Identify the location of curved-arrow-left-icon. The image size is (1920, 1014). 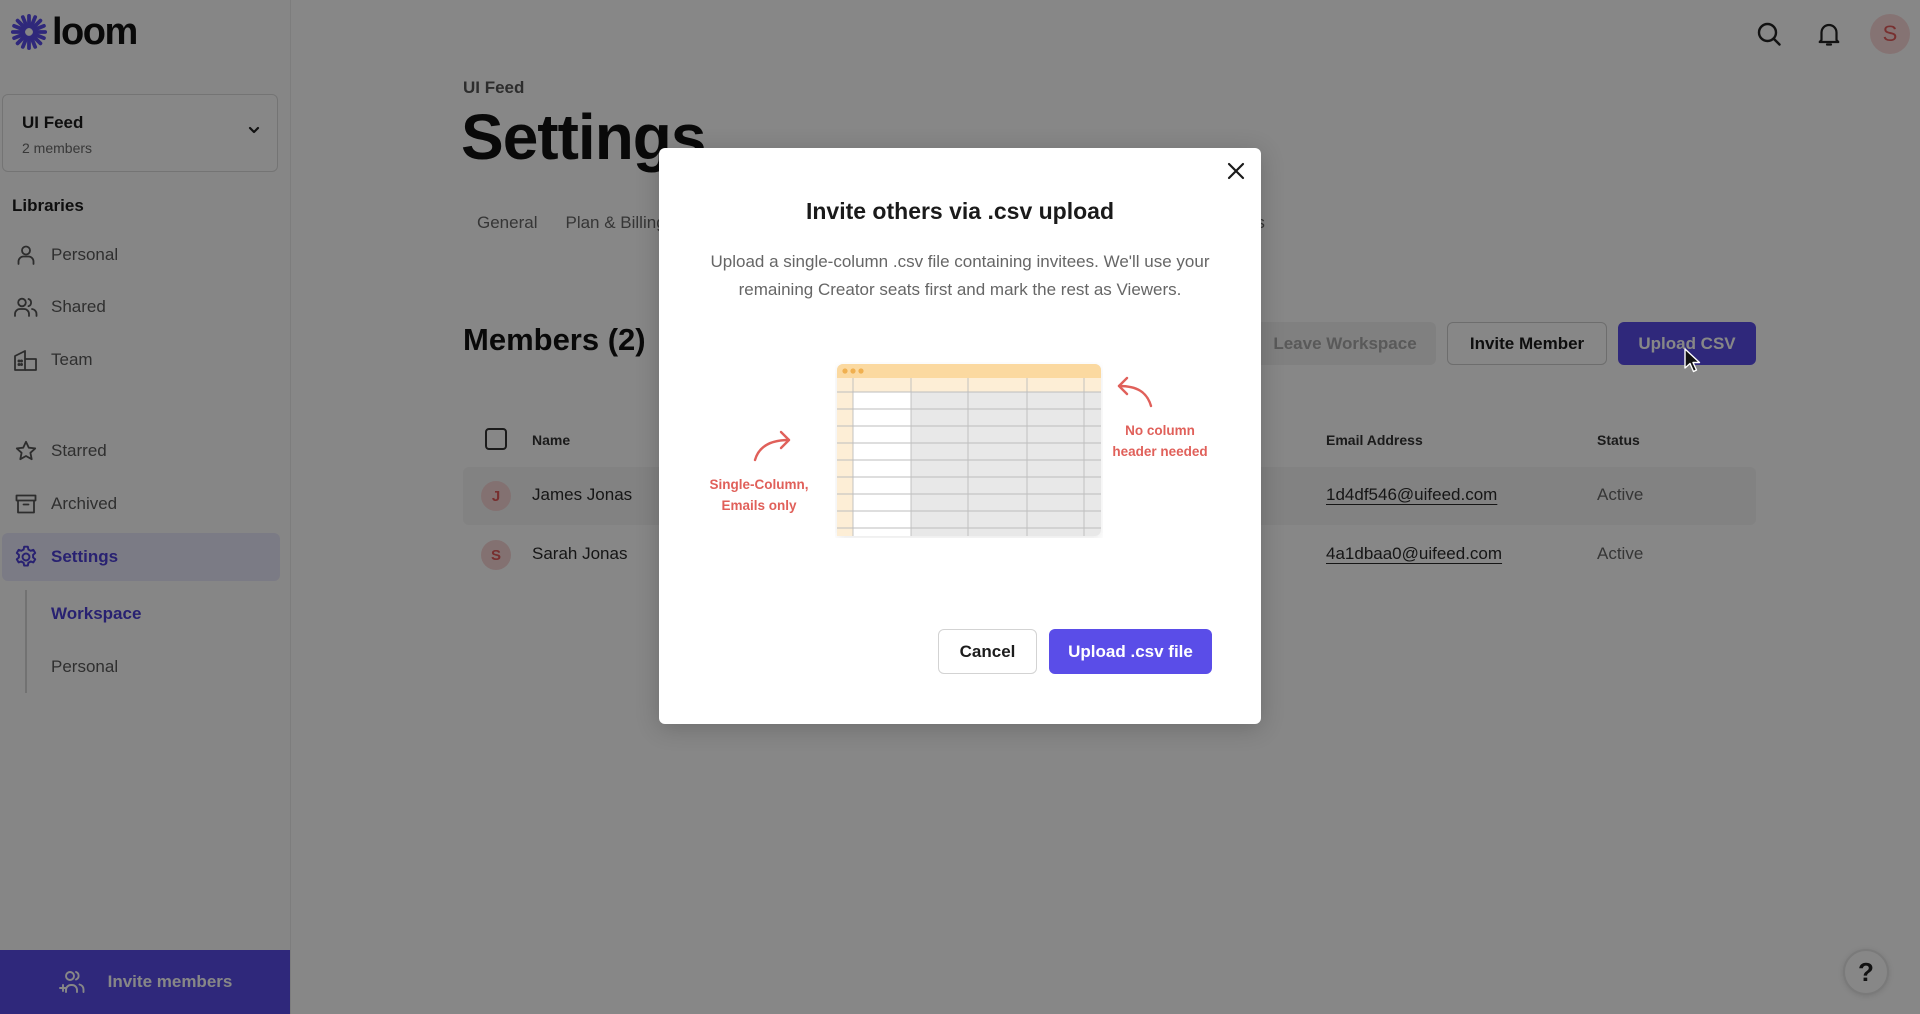
(1135, 392).